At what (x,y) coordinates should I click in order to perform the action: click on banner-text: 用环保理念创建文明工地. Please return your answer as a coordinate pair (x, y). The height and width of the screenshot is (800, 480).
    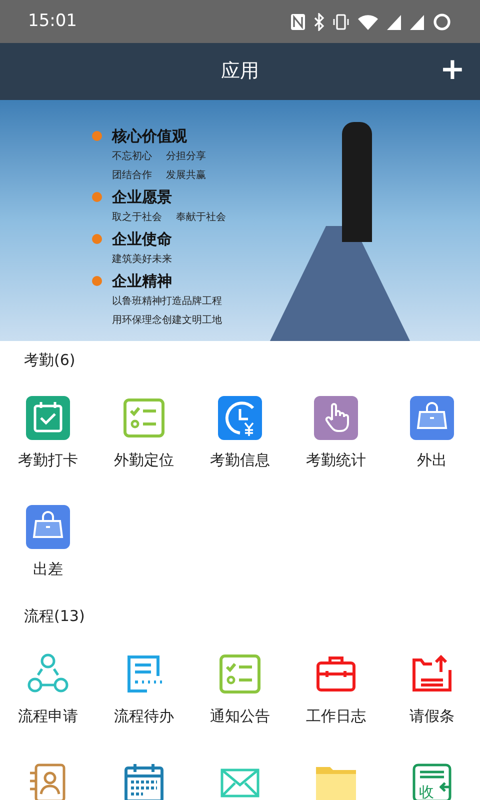
    Looking at the image, I should click on (167, 321).